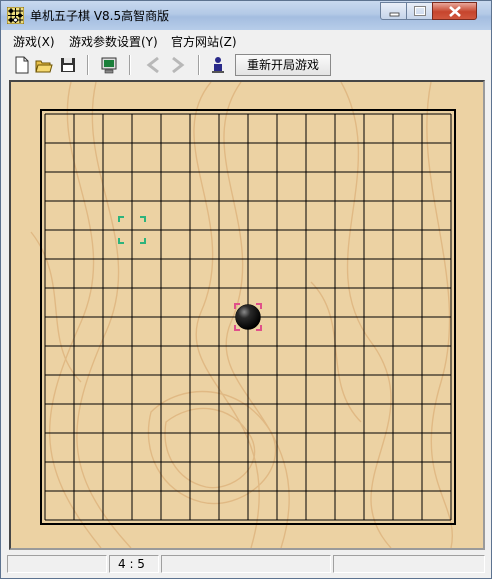  What do you see at coordinates (394, 14) in the screenshot?
I see `minimize-icon` at bounding box center [394, 14].